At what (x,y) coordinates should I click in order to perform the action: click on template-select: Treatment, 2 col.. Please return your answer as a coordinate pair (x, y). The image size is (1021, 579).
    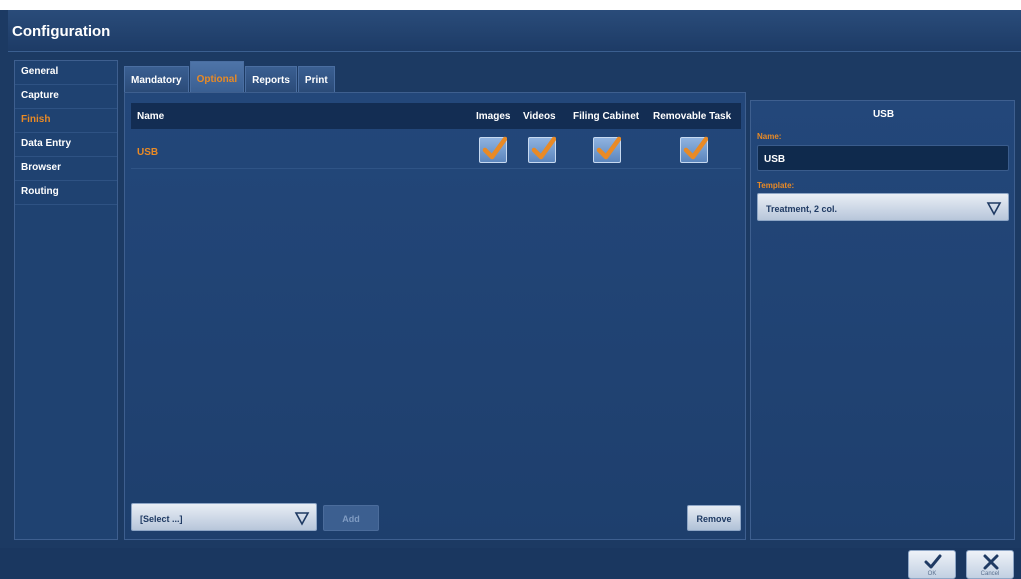
    Looking at the image, I should click on (883, 207).